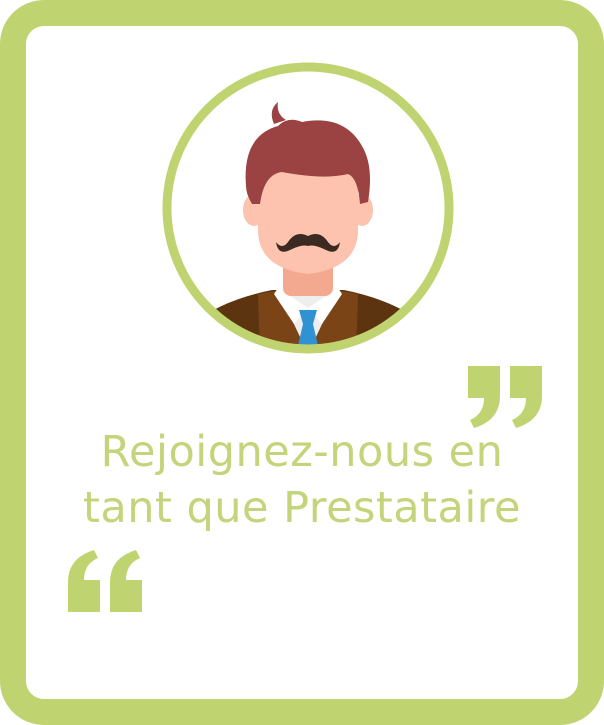 The height and width of the screenshot is (725, 604). I want to click on headline-line-2: tant que Prestataire, so click(302, 508).